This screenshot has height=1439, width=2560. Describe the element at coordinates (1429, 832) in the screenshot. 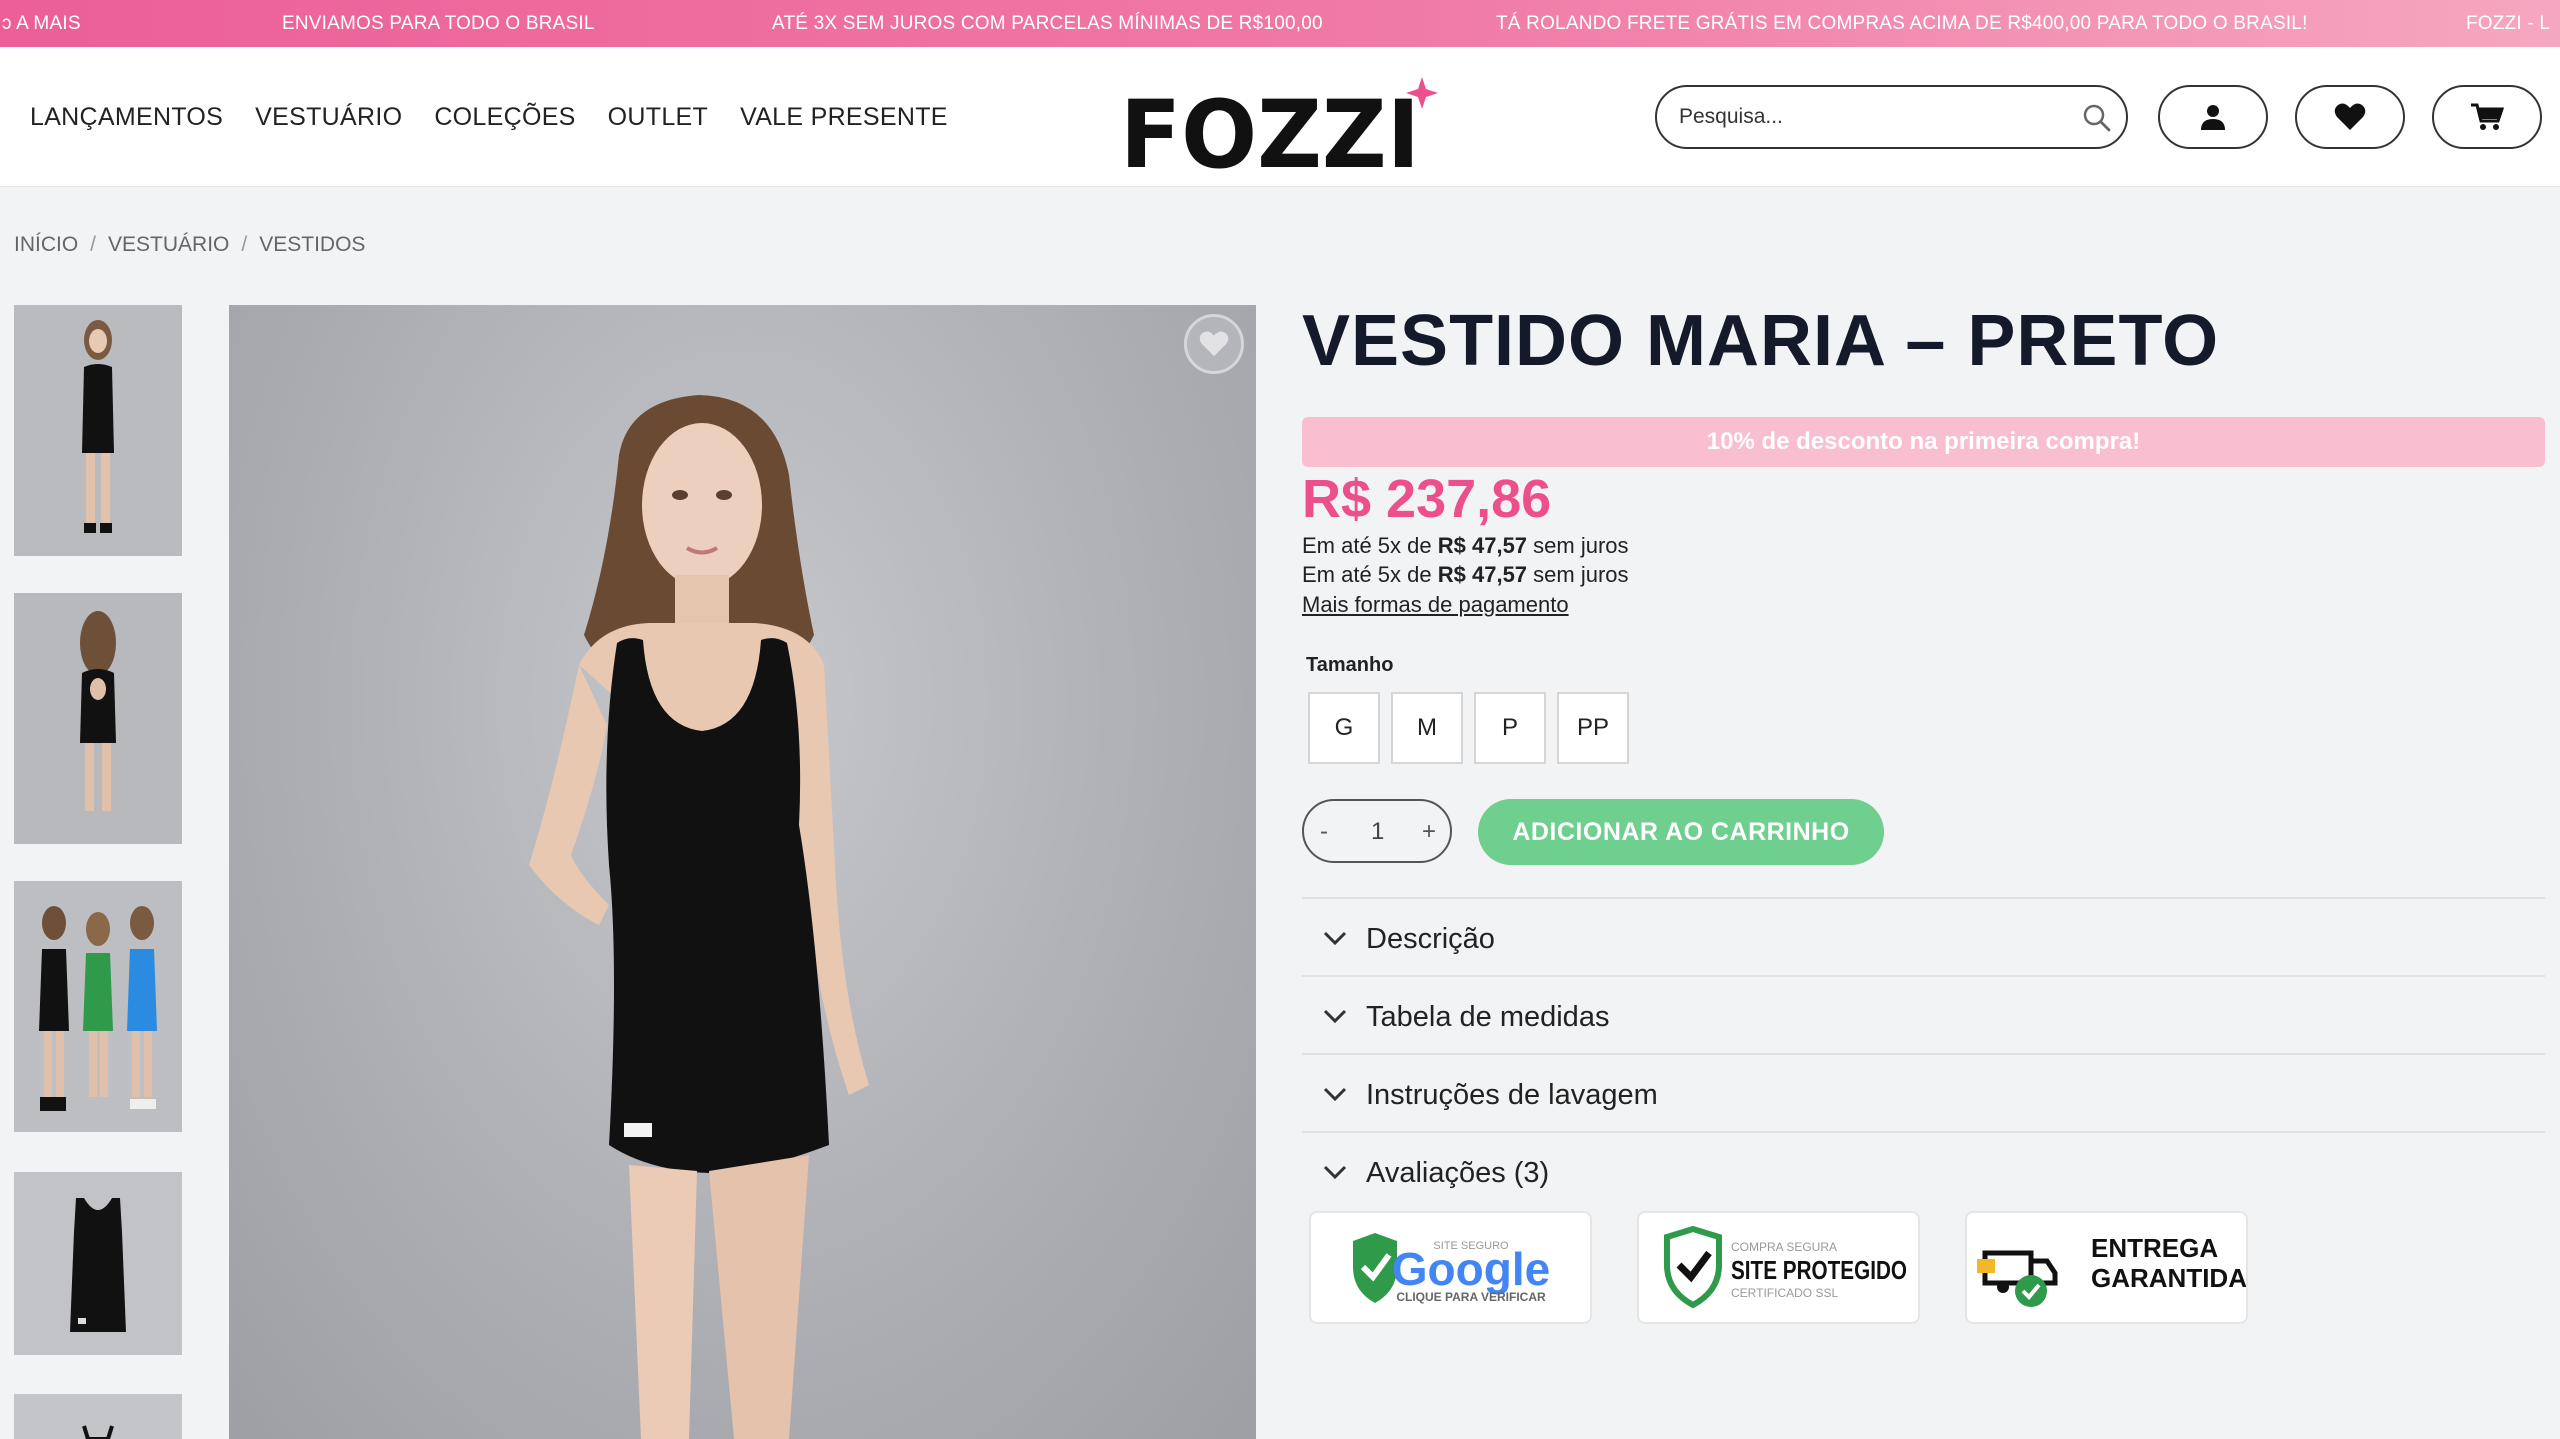

I see `qty-increase-button: +` at that location.